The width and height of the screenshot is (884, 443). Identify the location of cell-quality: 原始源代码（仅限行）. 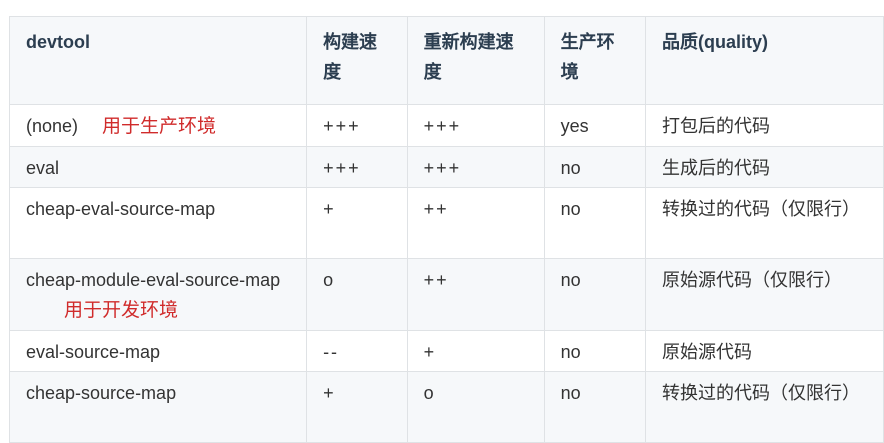
(764, 294).